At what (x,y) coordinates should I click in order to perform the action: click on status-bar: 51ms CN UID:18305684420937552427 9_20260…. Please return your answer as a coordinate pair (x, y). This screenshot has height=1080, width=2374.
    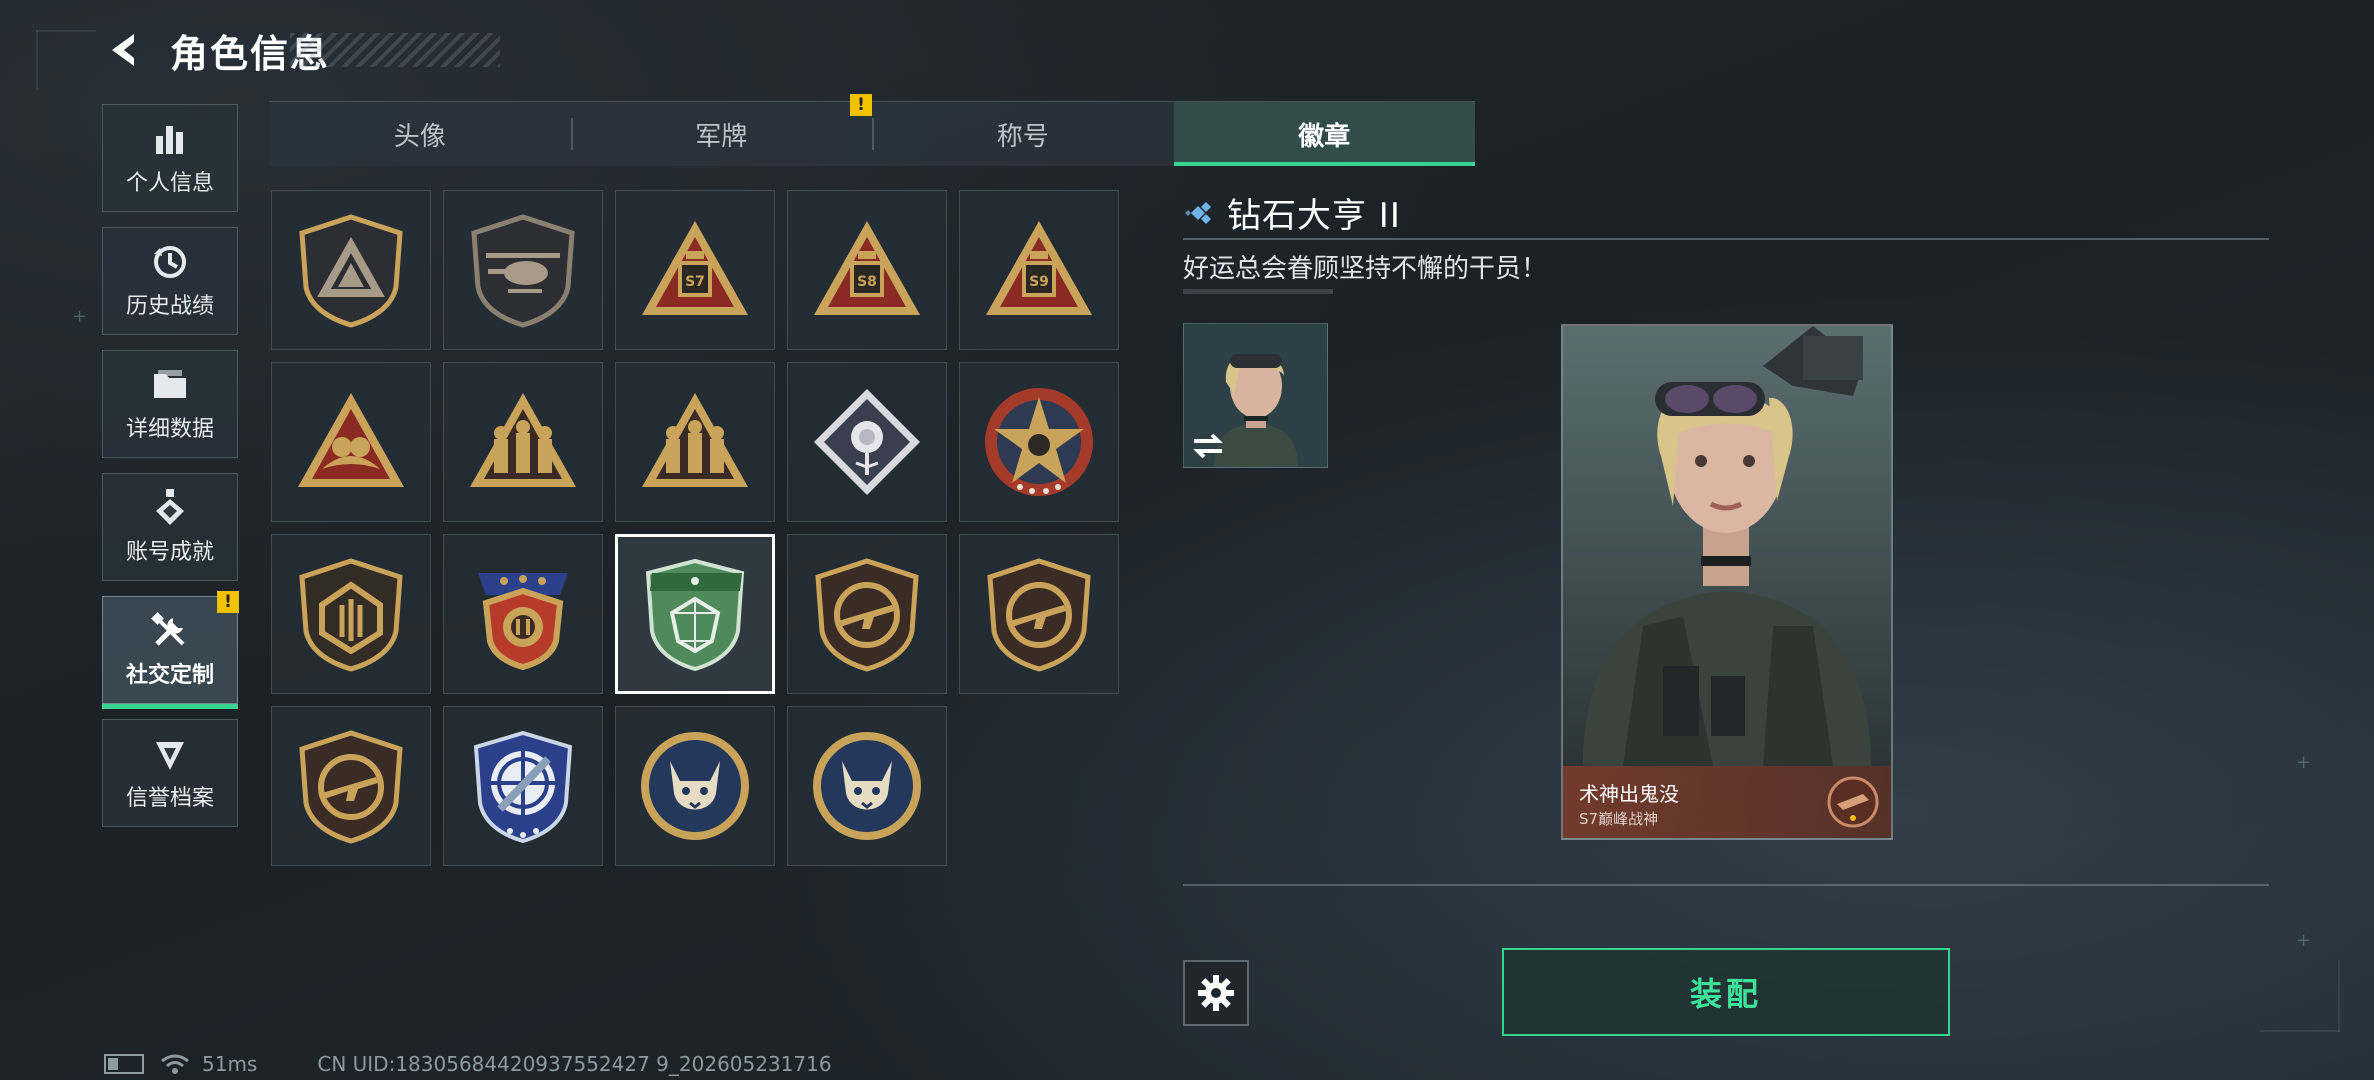
    Looking at the image, I should click on (468, 1064).